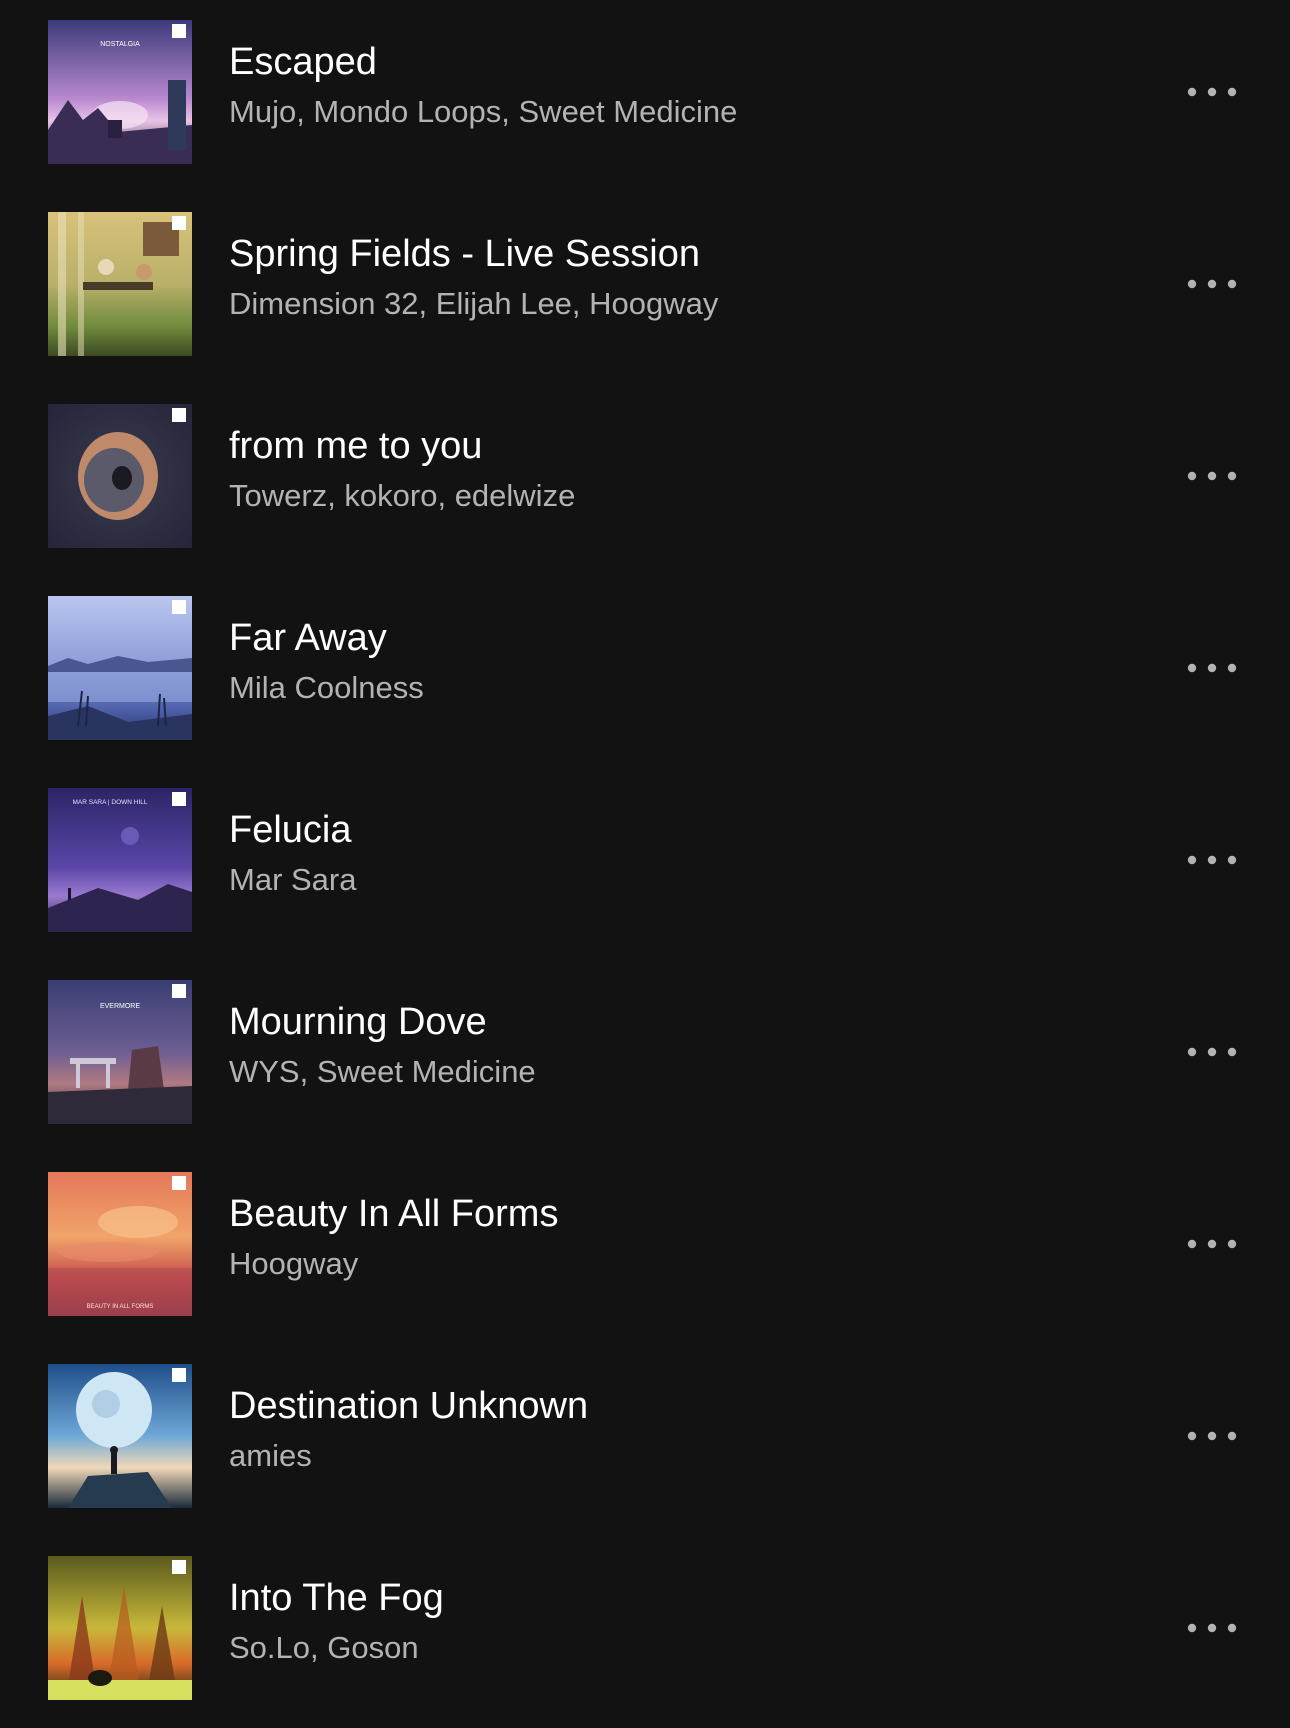 Image resolution: width=1290 pixels, height=1728 pixels. What do you see at coordinates (270, 1455) in the screenshot?
I see `track-artists: amies` at bounding box center [270, 1455].